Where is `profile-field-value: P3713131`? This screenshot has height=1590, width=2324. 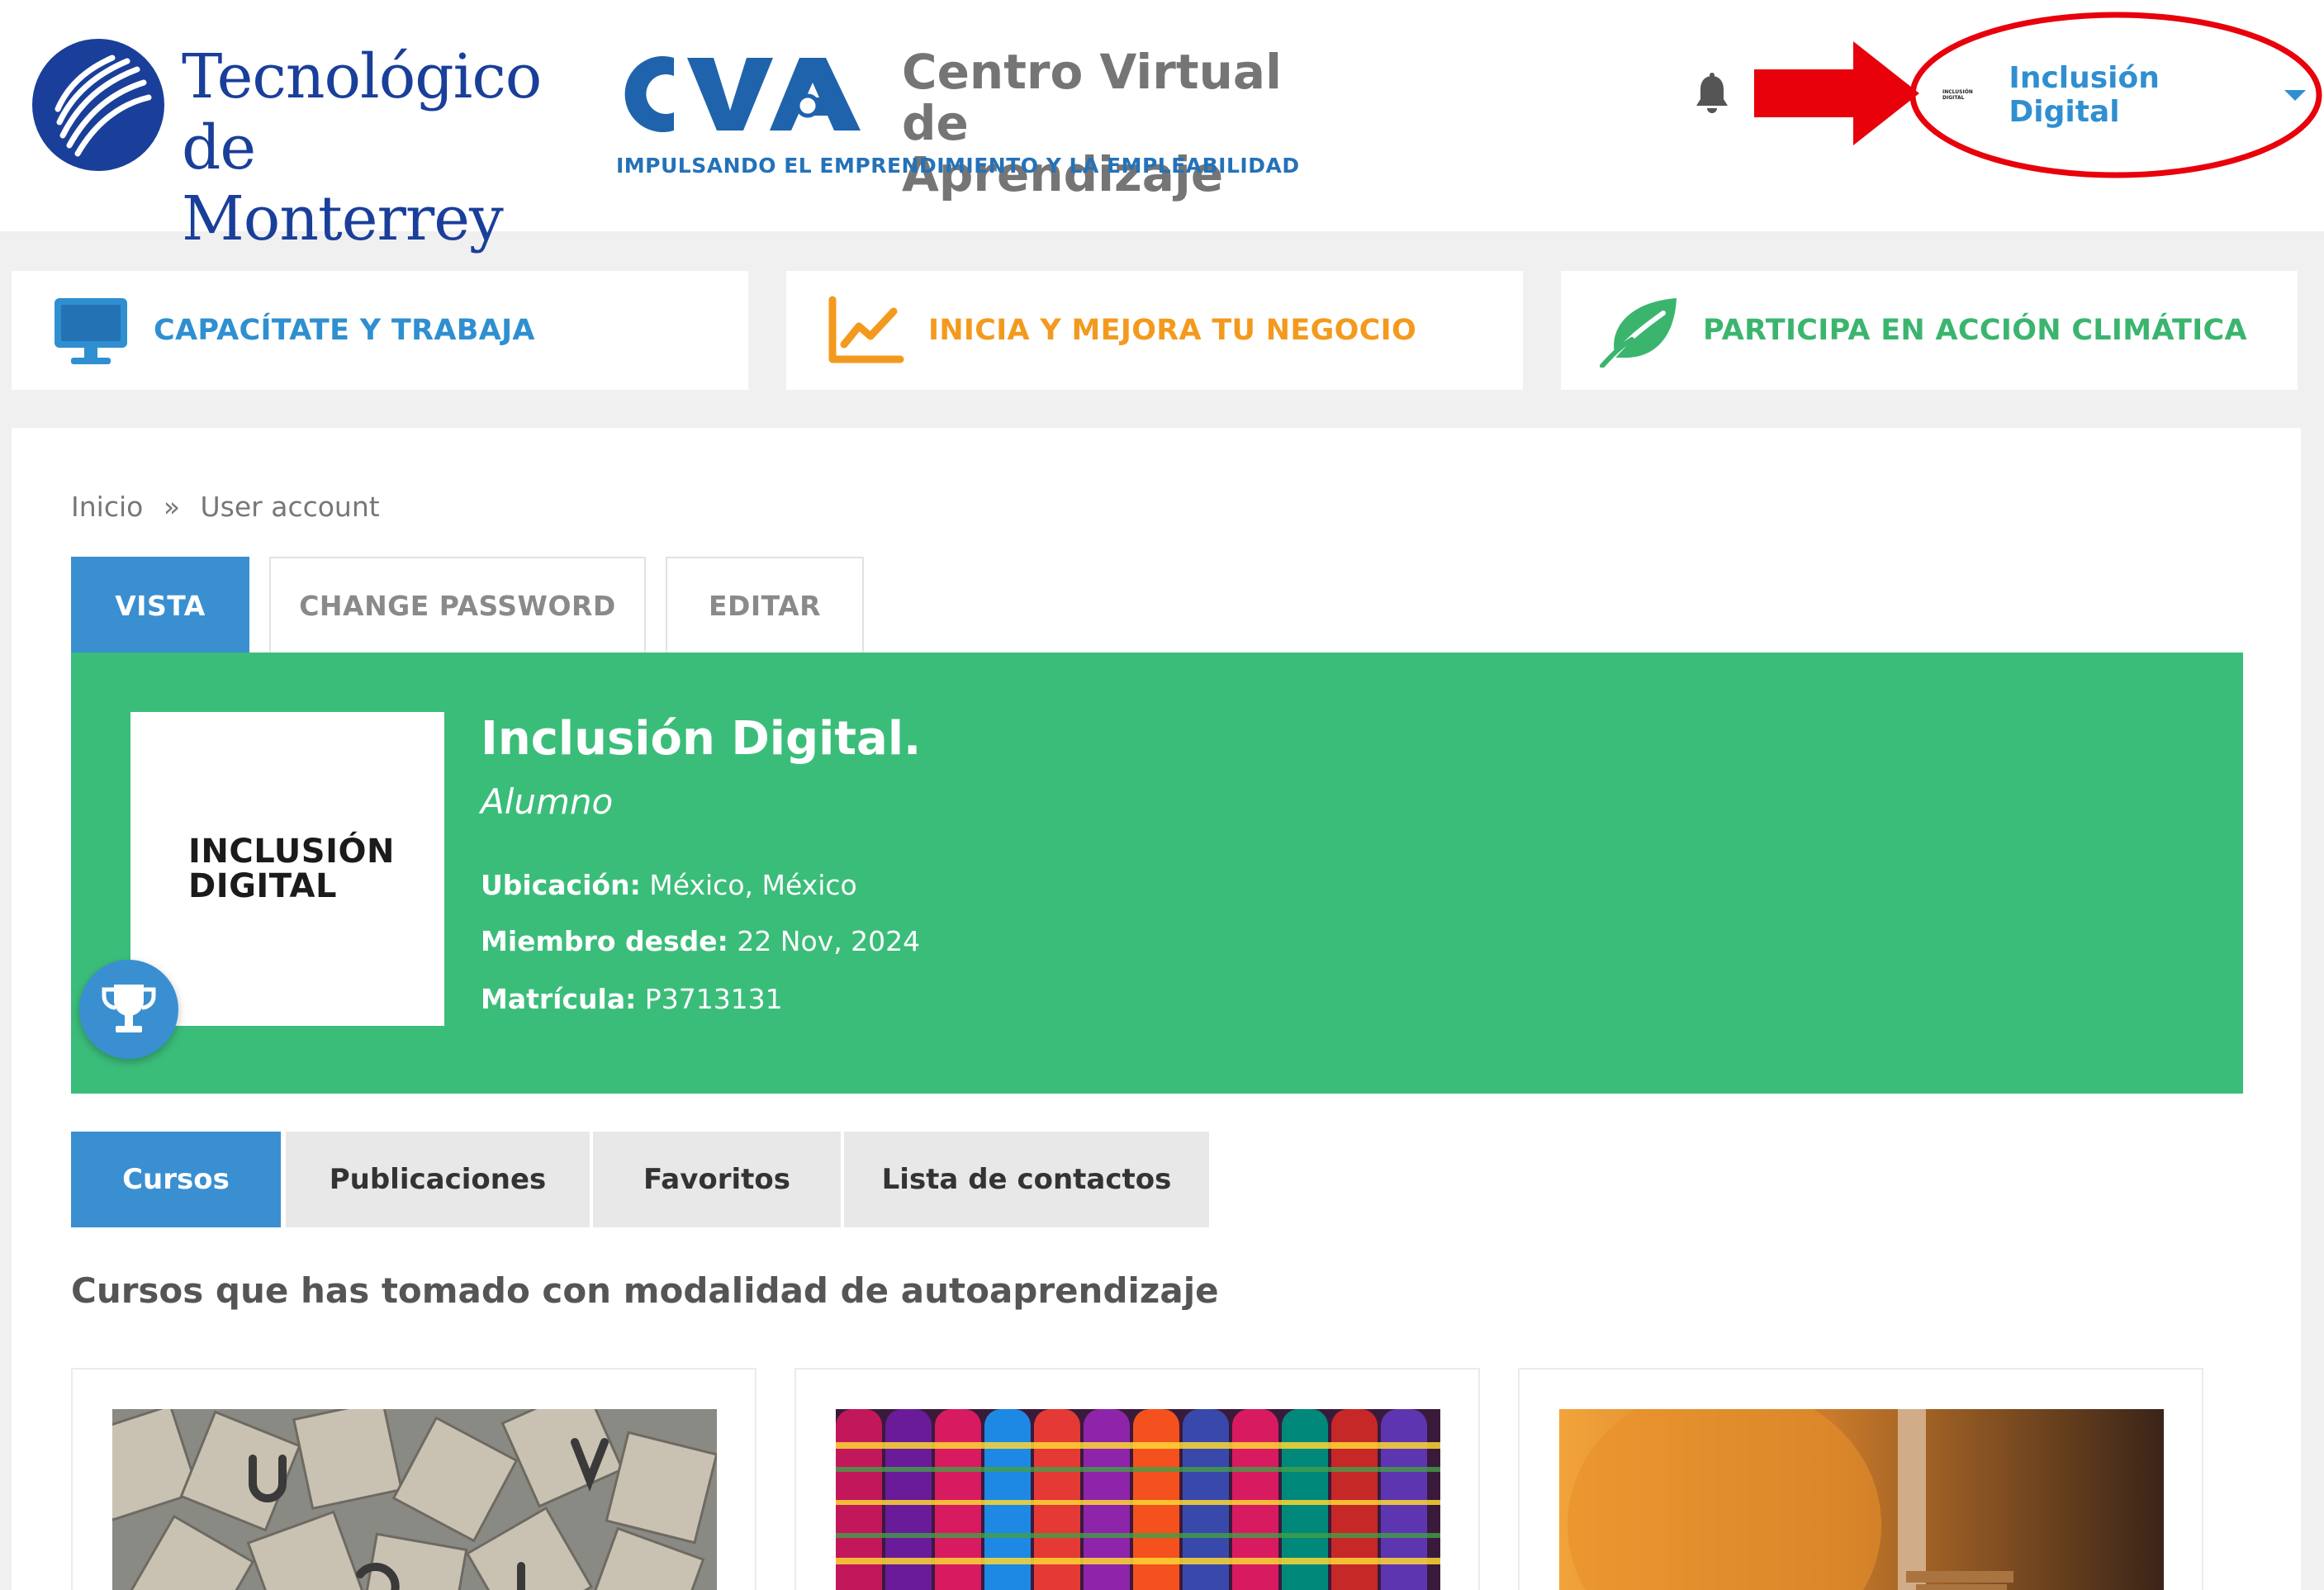 profile-field-value: P3713131 is located at coordinates (709, 999).